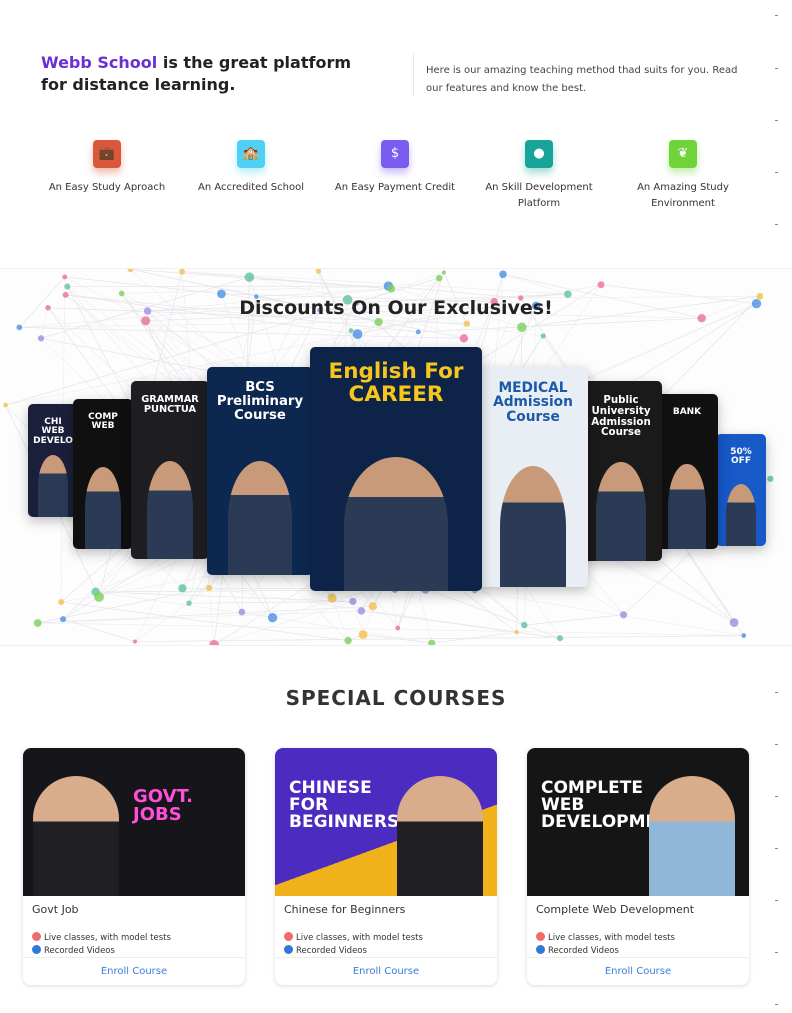 Image resolution: width=792 pixels, height=1013 pixels. Describe the element at coordinates (615, 909) in the screenshot. I see `course-name: Complete Web Development` at that location.